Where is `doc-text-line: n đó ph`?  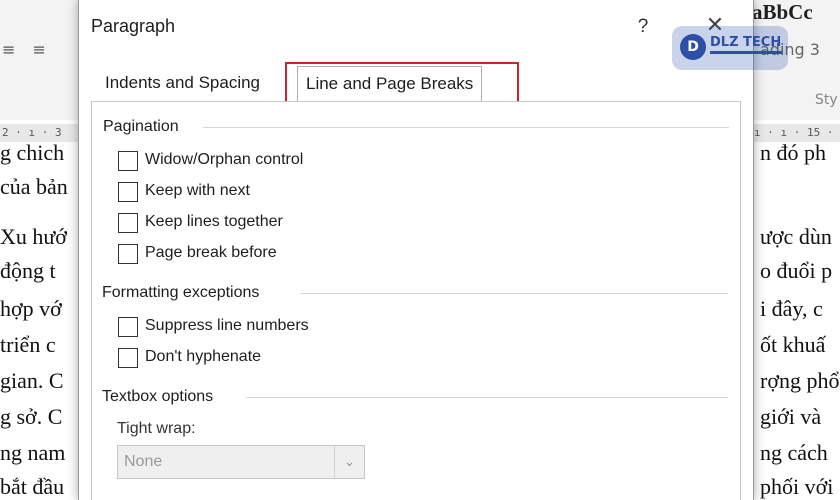 doc-text-line: n đó ph is located at coordinates (793, 152).